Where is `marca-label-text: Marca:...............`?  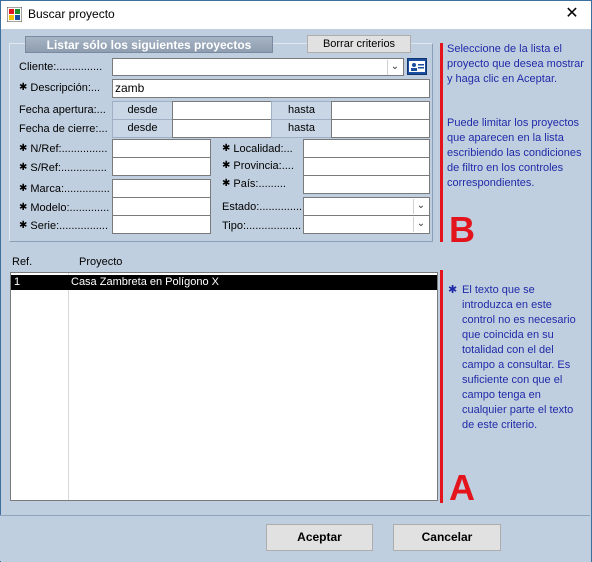
marca-label-text: Marca:............... is located at coordinates (70, 189).